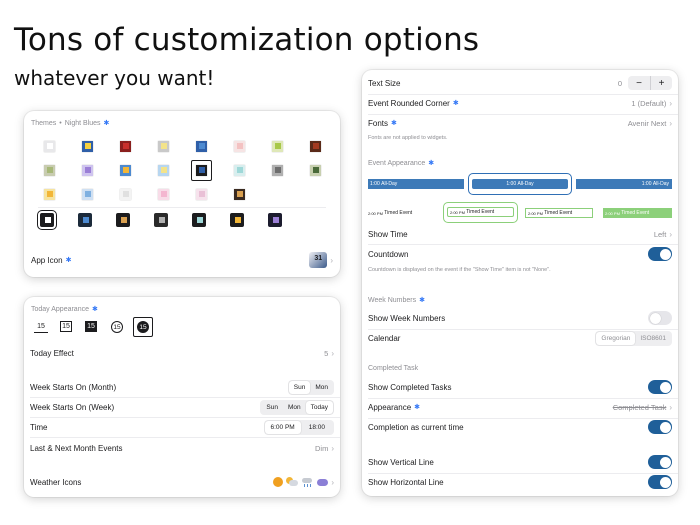 The height and width of the screenshot is (525, 700). What do you see at coordinates (559, 213) in the screenshot?
I see `timed-style-3: 2:00 PM Timed Event` at bounding box center [559, 213].